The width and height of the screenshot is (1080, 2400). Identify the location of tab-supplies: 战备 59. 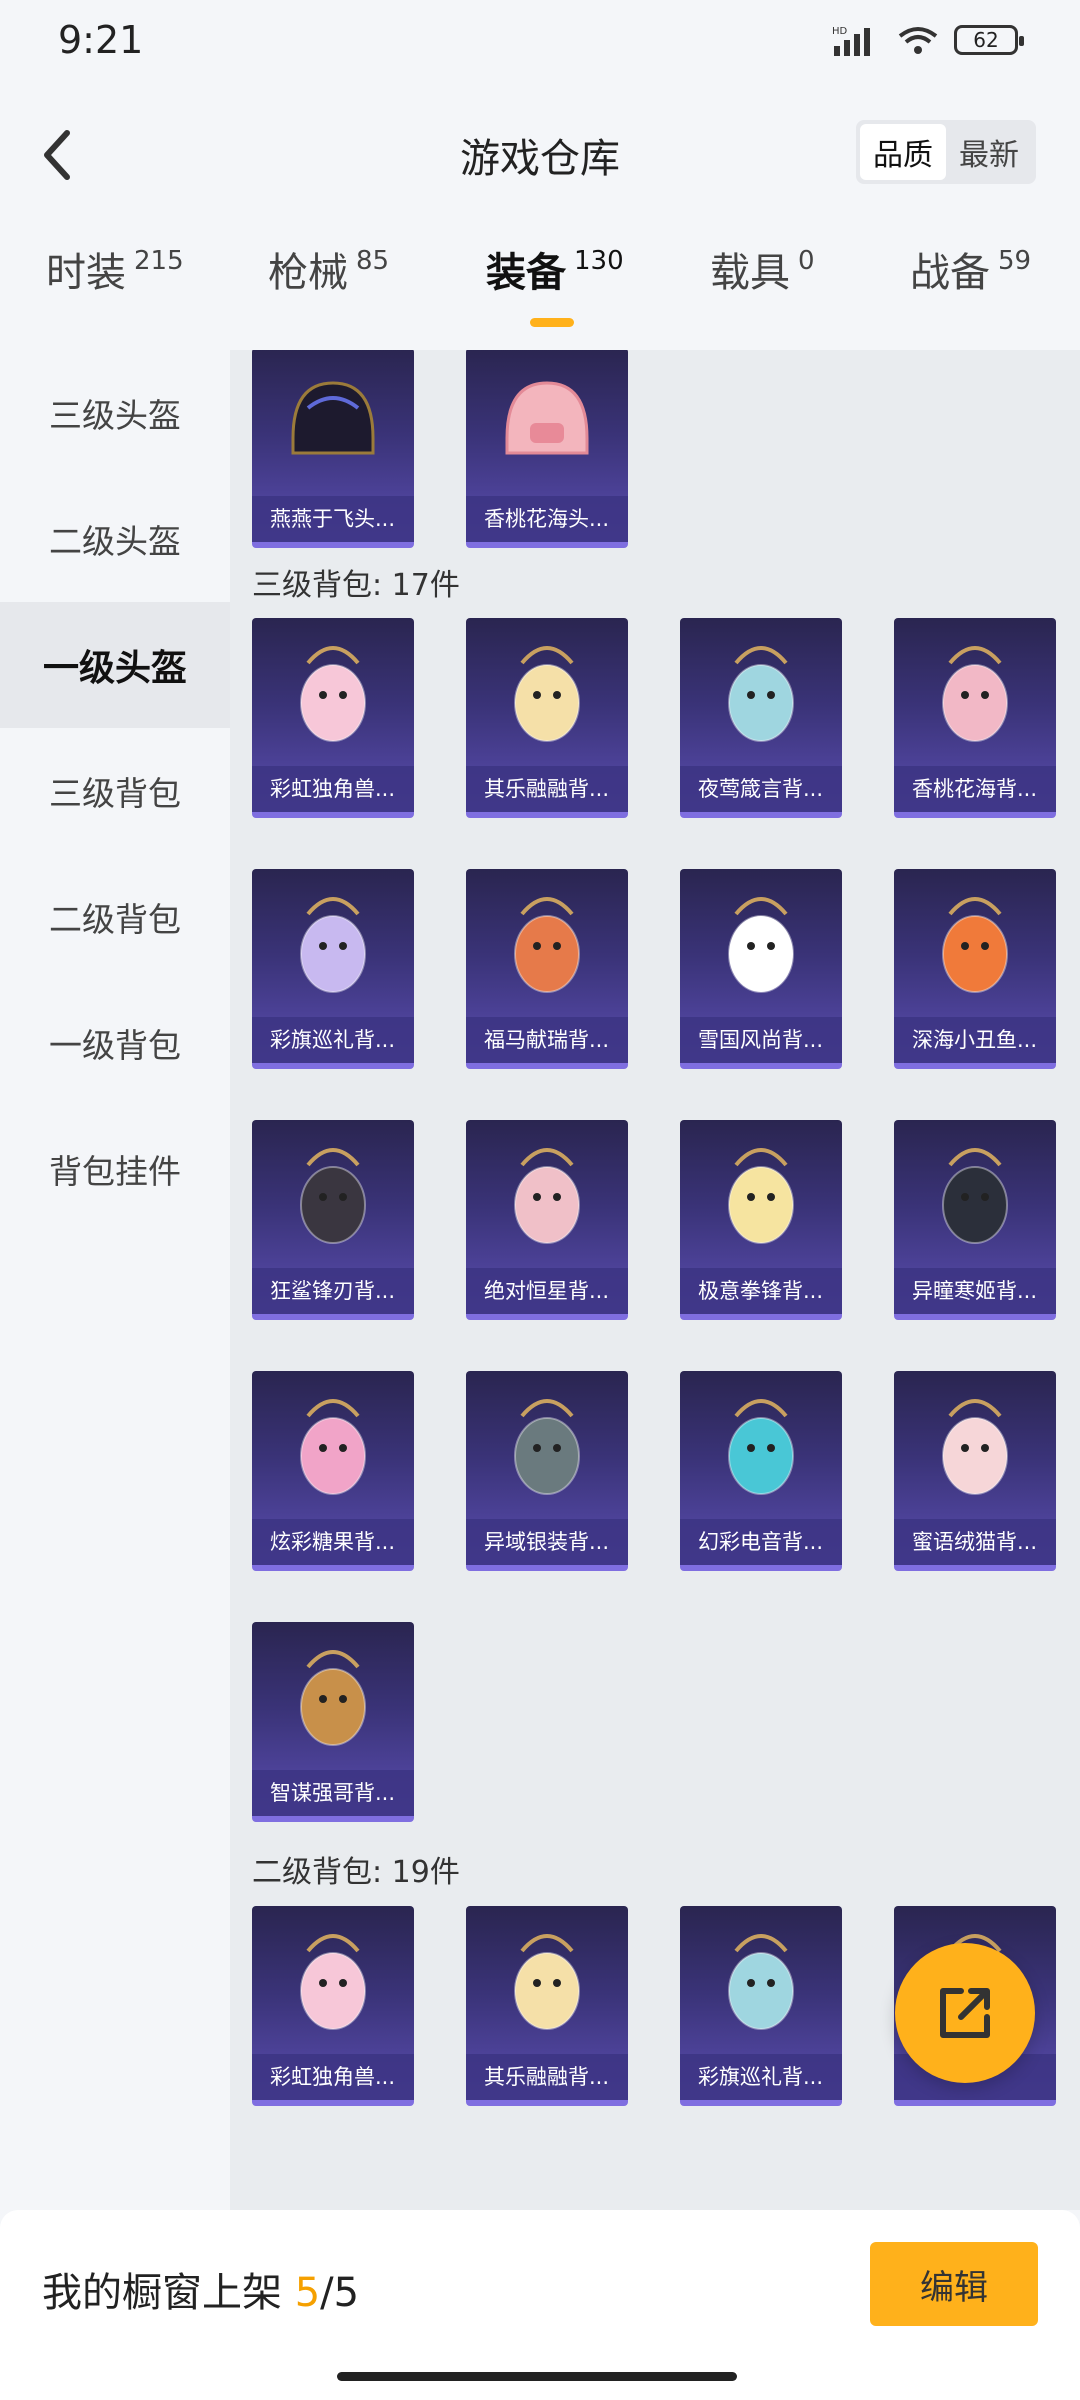
(970, 269).